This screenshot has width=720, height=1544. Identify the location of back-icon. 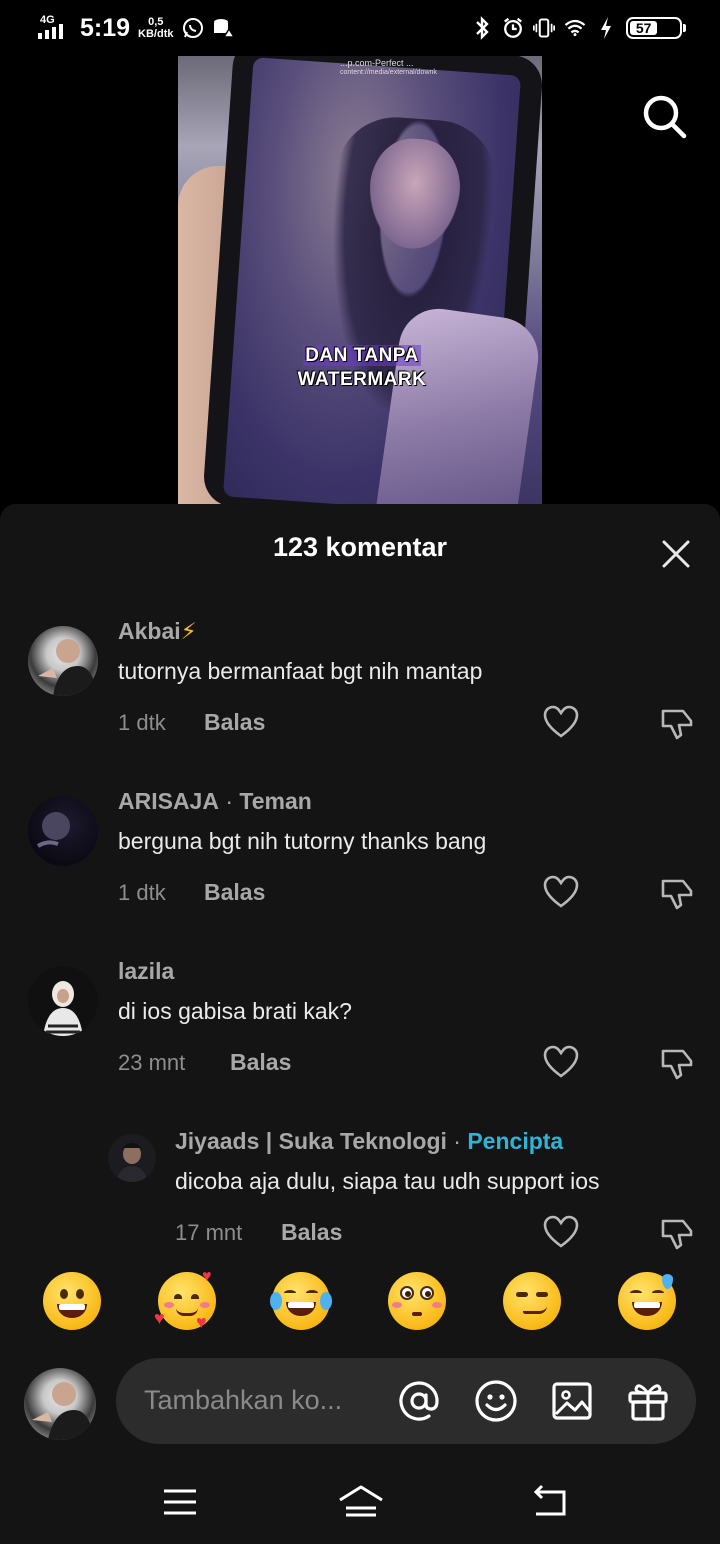
(550, 1502).